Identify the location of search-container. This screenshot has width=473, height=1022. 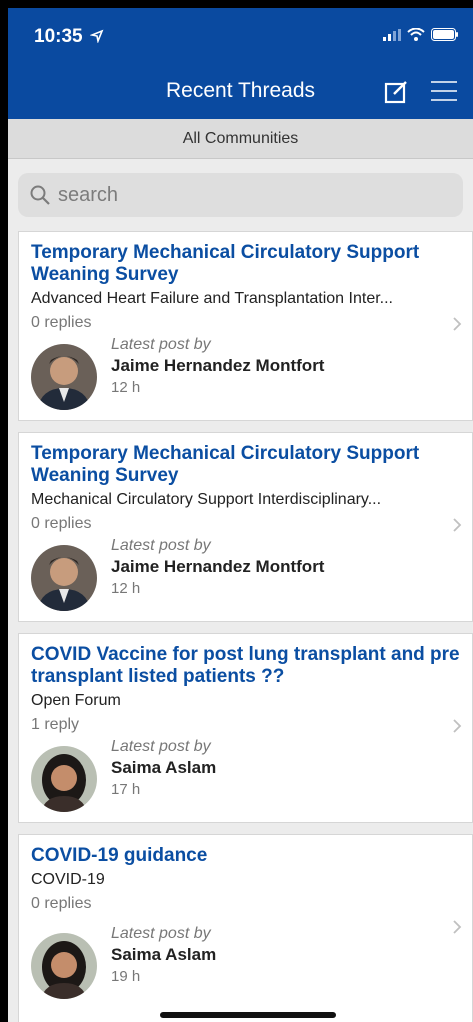
(240, 193).